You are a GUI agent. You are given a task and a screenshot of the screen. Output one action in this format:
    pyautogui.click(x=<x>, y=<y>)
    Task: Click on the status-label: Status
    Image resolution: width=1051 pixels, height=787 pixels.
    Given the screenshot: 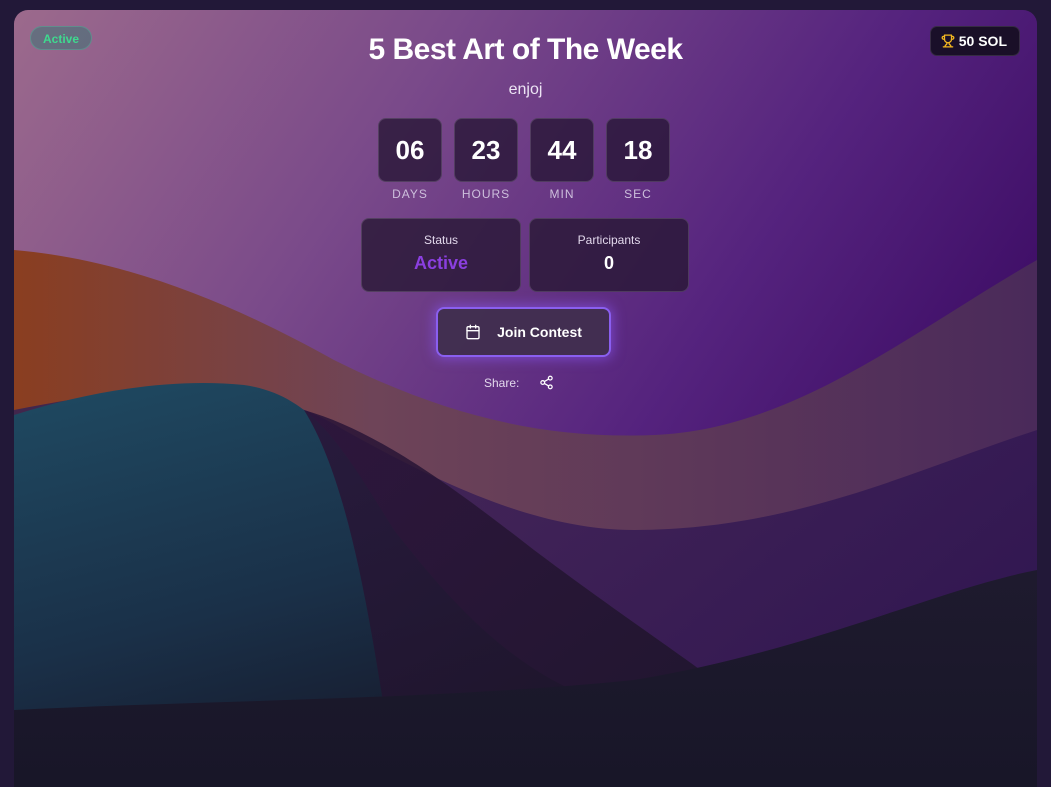 What is the action you would take?
    pyautogui.click(x=441, y=240)
    